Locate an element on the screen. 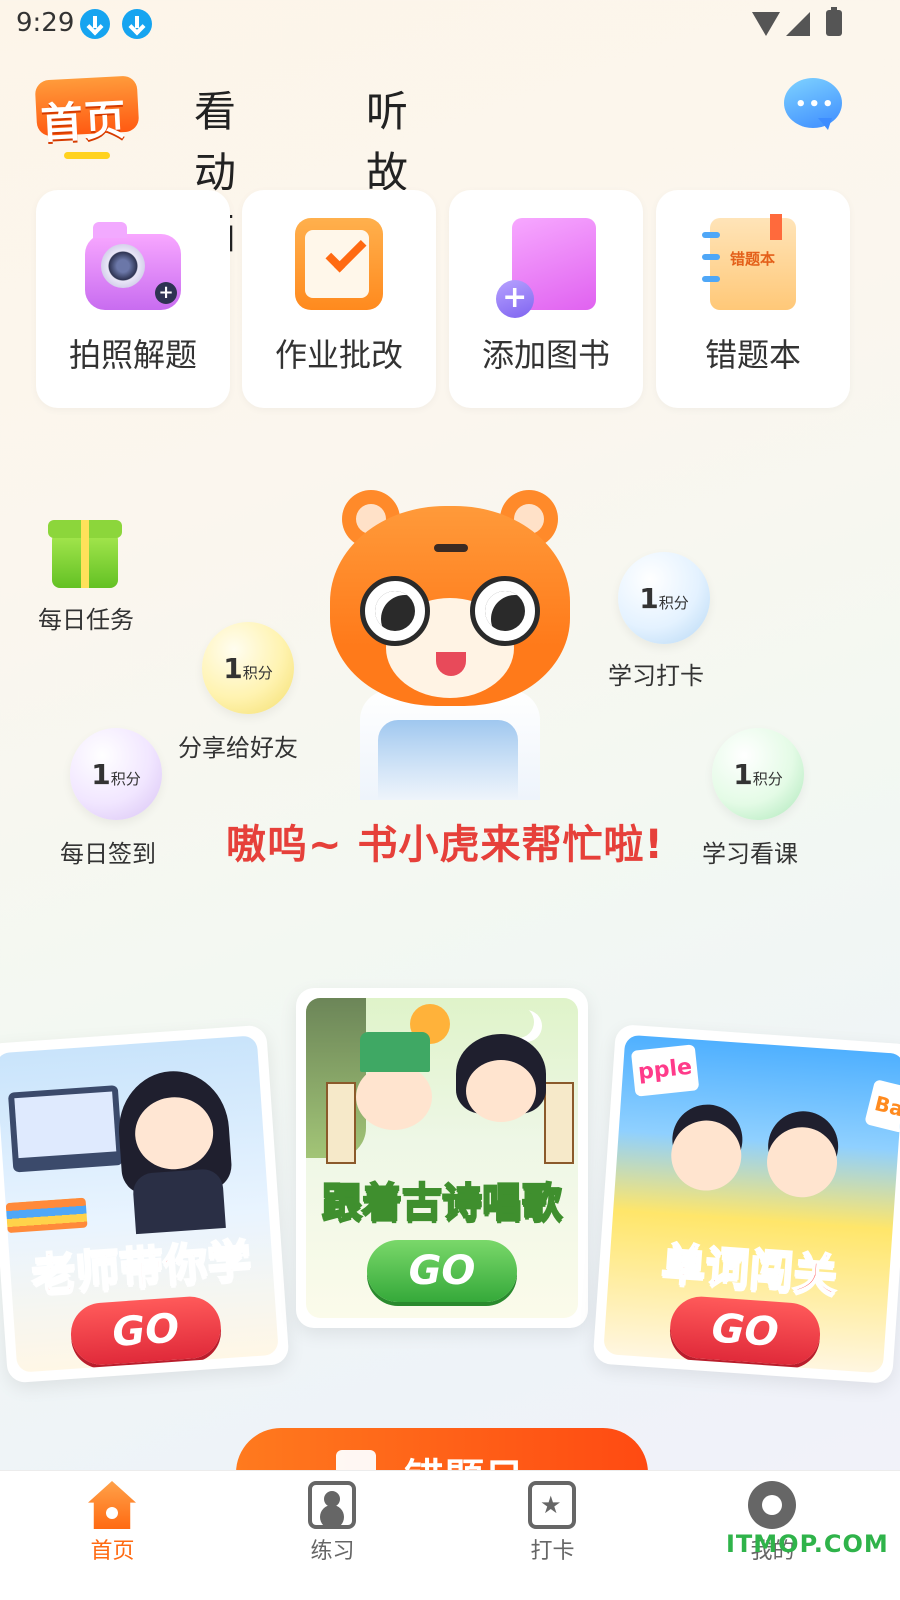 This screenshot has height=1600, width=900. daily-task-label: 每日任务 is located at coordinates (86, 617).